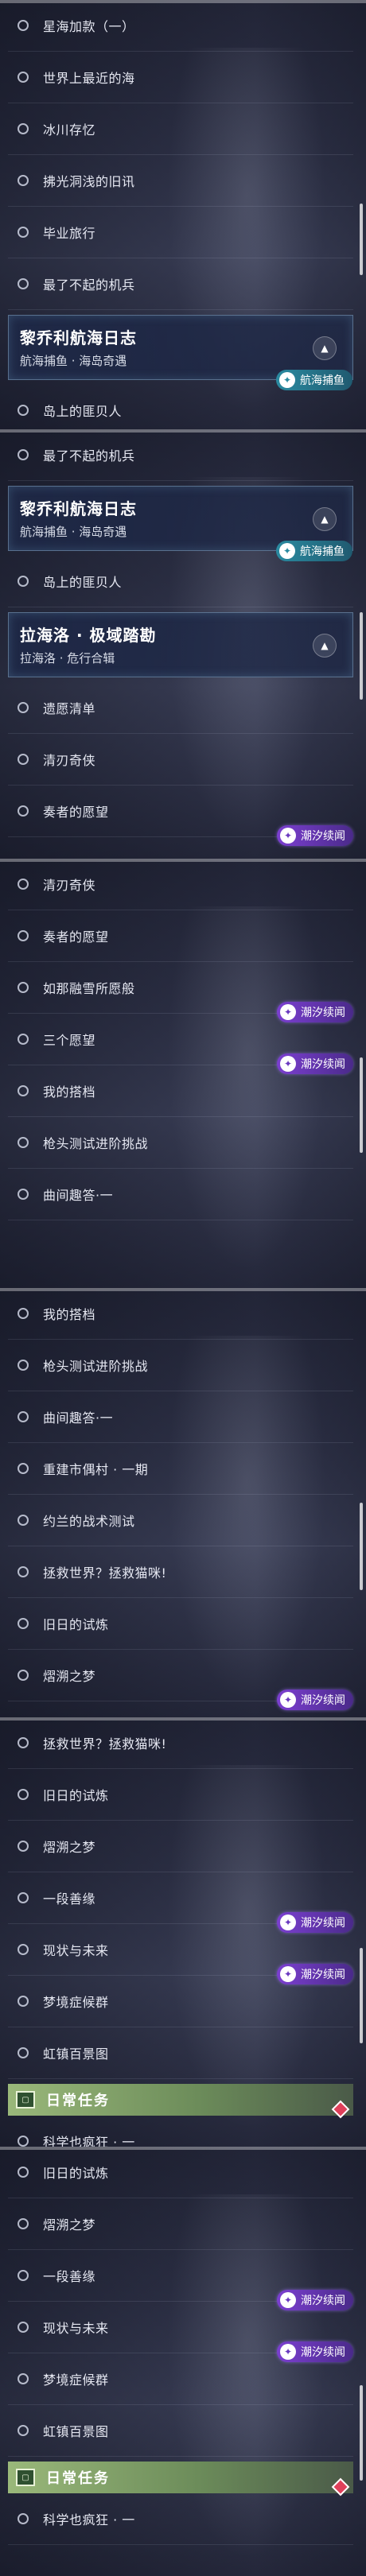 The height and width of the screenshot is (2576, 366). Describe the element at coordinates (76, 937) in the screenshot. I see `quest-item-label: 奏者的愿望` at that location.